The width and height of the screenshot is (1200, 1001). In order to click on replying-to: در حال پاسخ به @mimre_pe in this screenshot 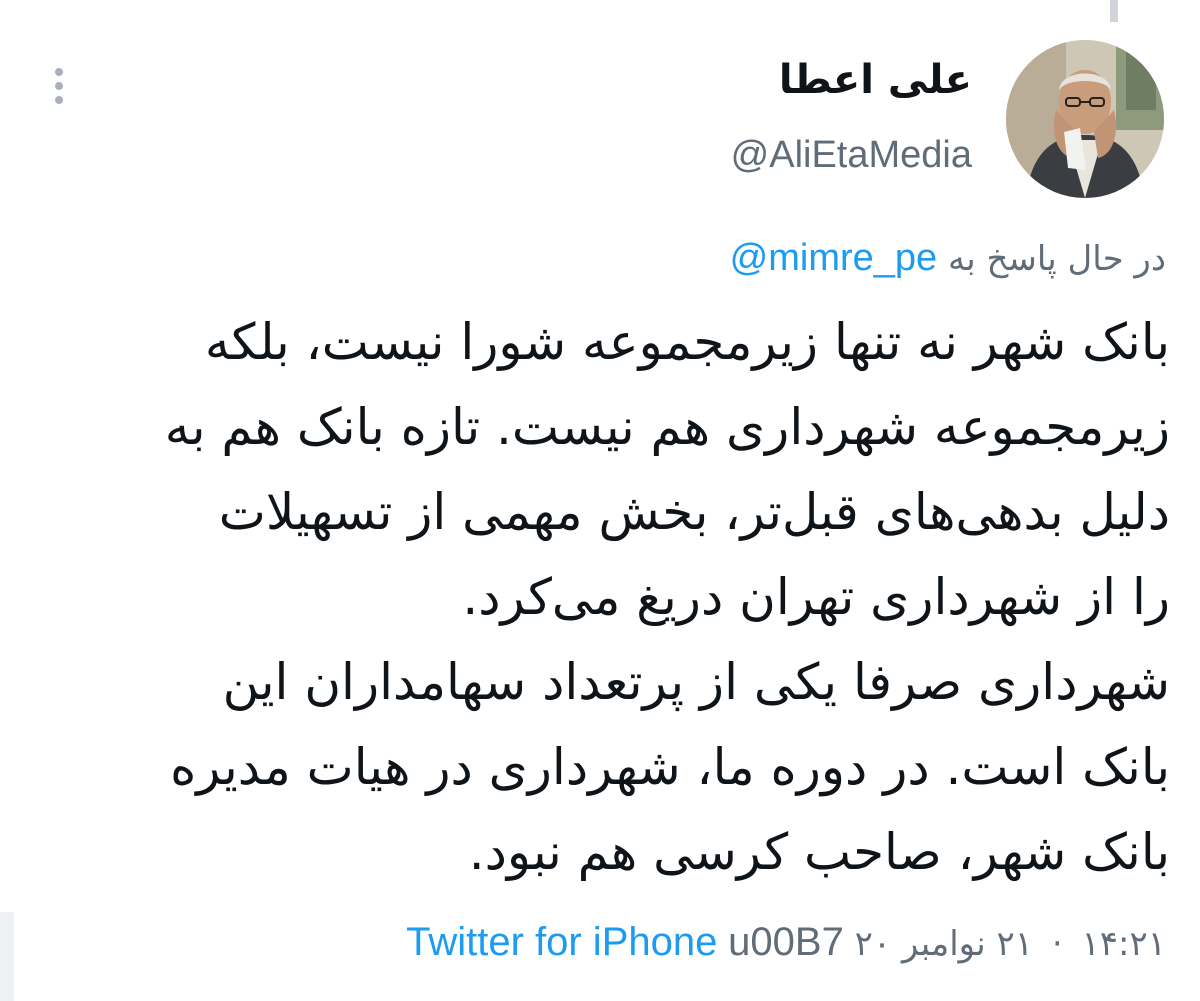, I will do `click(948, 258)`.